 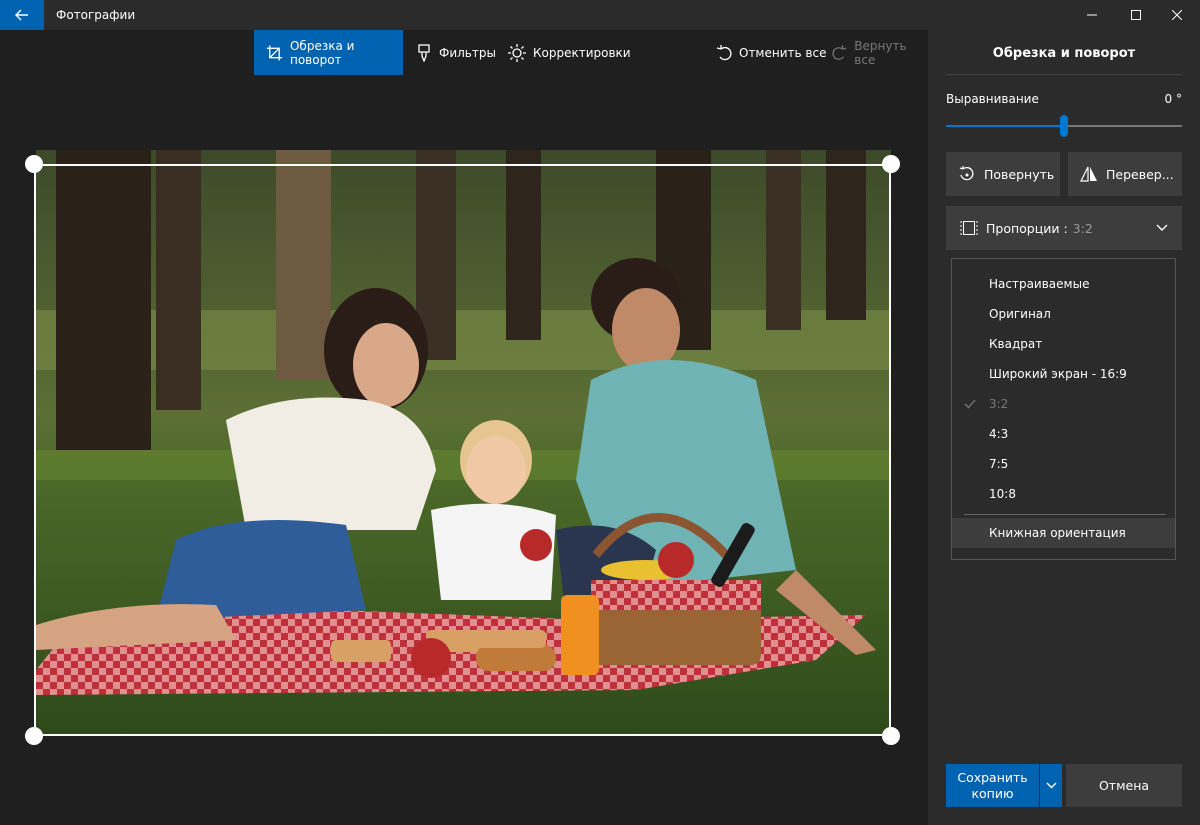 What do you see at coordinates (96, 15) in the screenshot?
I see `app-title: Фотографии` at bounding box center [96, 15].